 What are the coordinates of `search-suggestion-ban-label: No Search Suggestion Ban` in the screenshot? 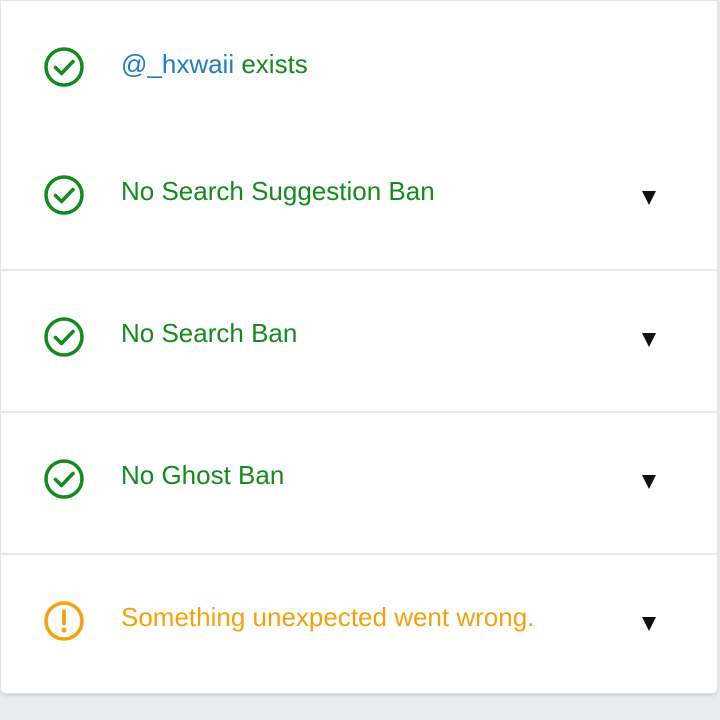 It's located at (278, 191).